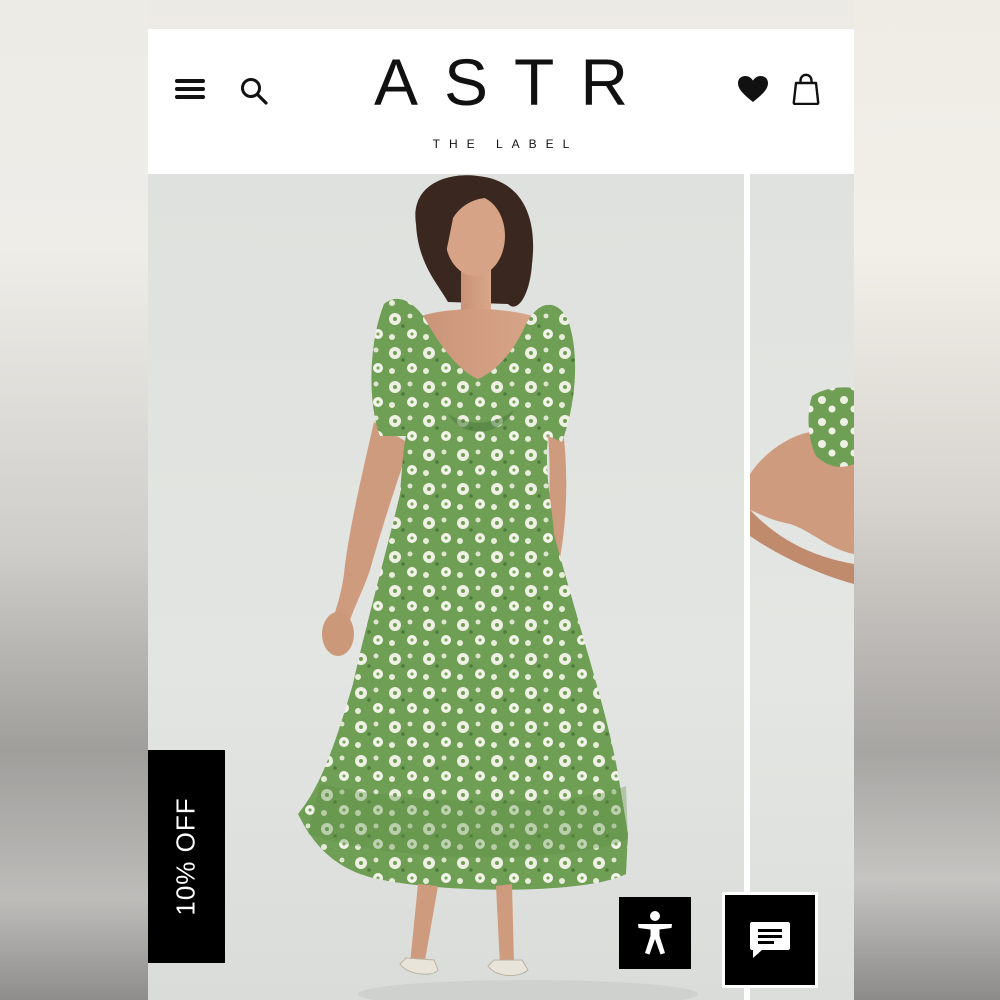 The width and height of the screenshot is (1000, 1000). I want to click on shopping-bag-icon, so click(806, 89).